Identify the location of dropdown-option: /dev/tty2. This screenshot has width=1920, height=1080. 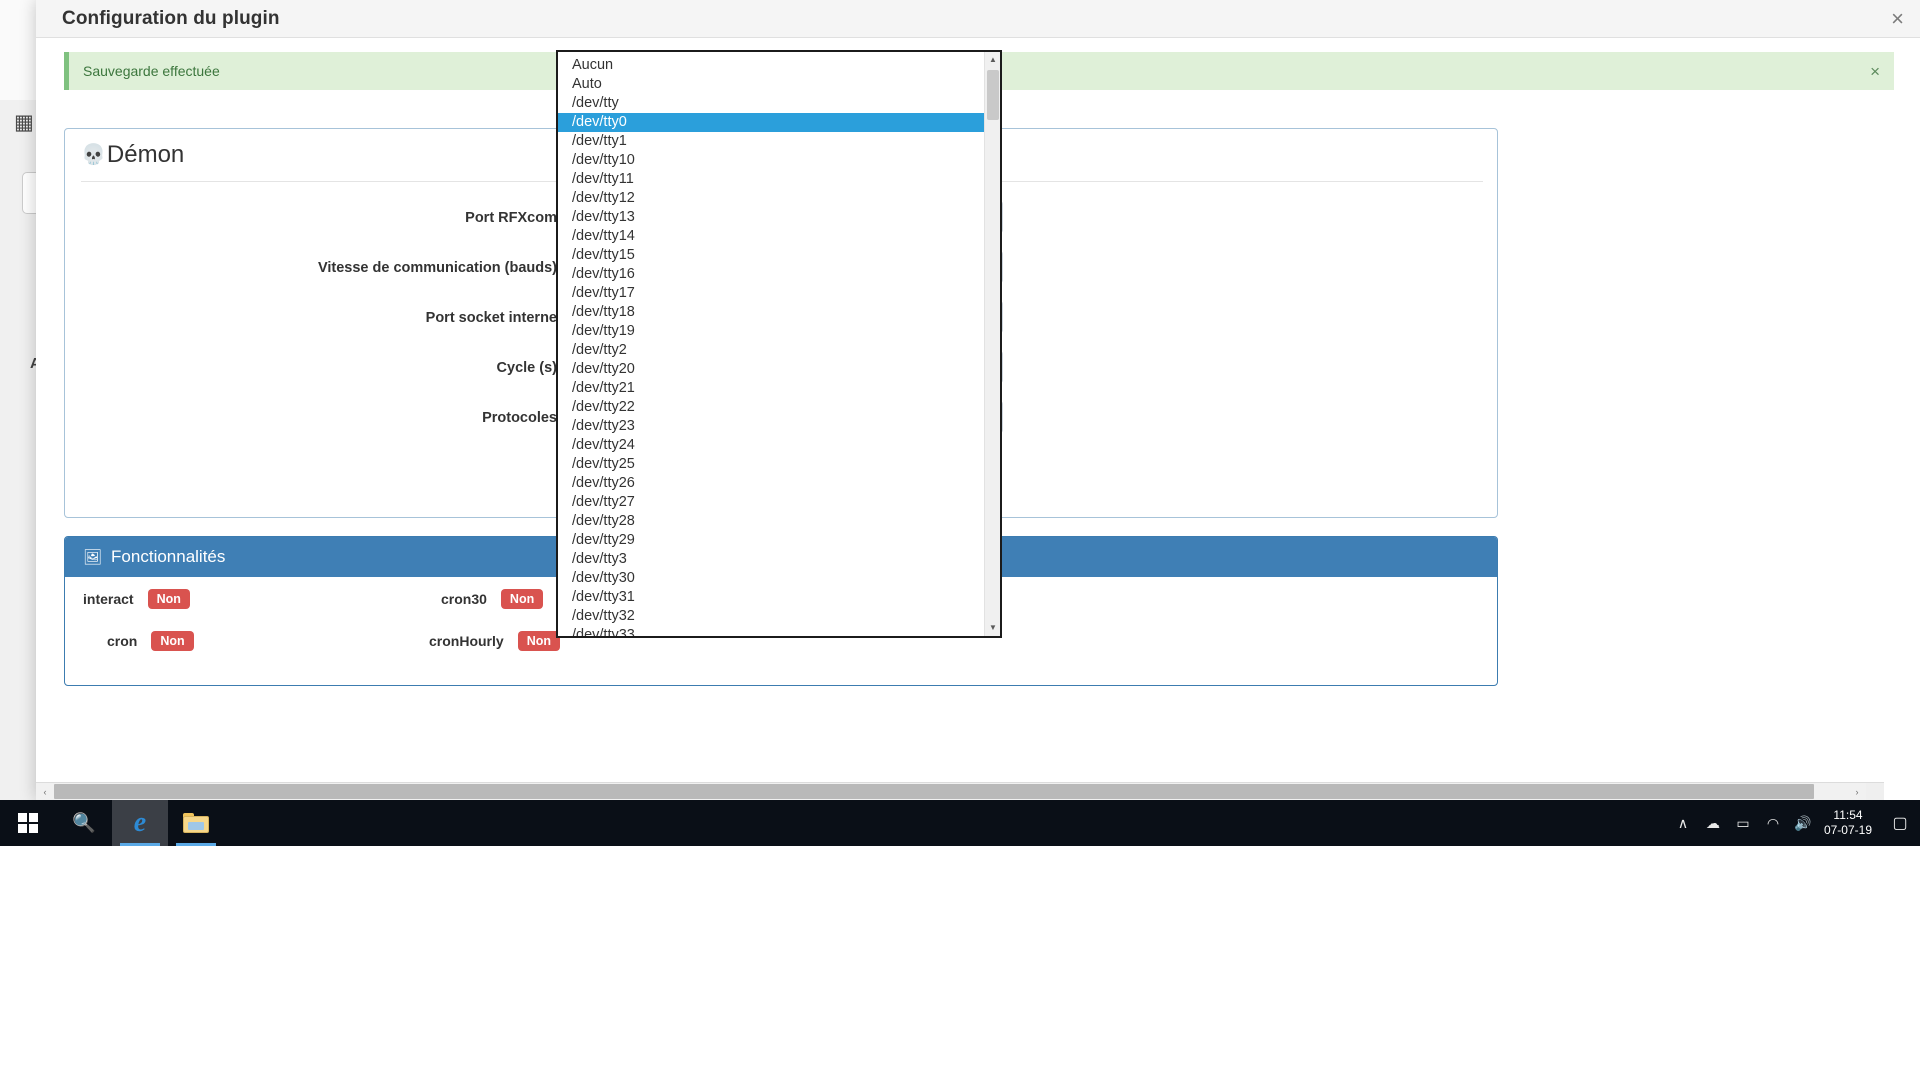
(771, 350).